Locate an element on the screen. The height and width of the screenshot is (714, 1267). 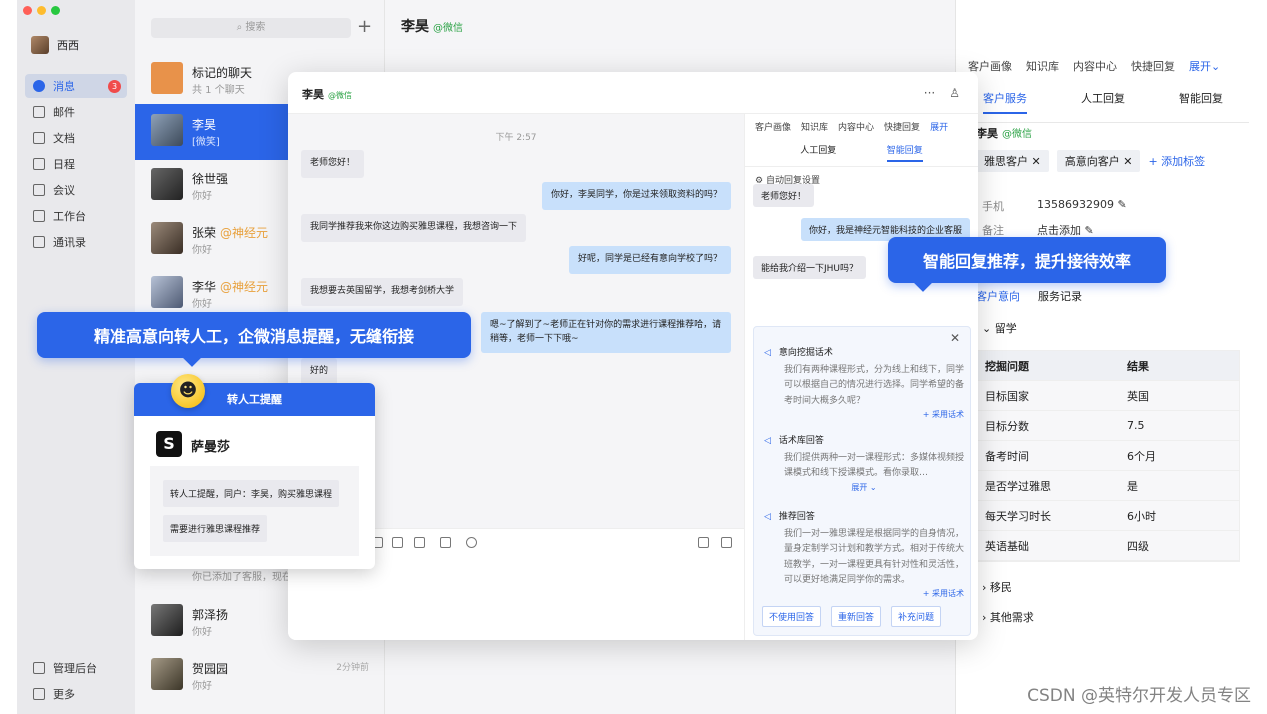
app-name: 萨曼莎 is located at coordinates (211, 447).